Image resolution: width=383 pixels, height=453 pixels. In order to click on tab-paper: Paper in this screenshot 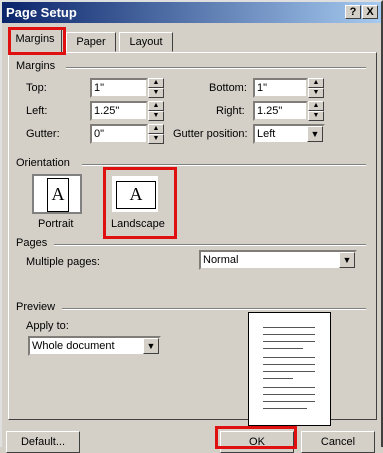, I will do `click(91, 42)`.